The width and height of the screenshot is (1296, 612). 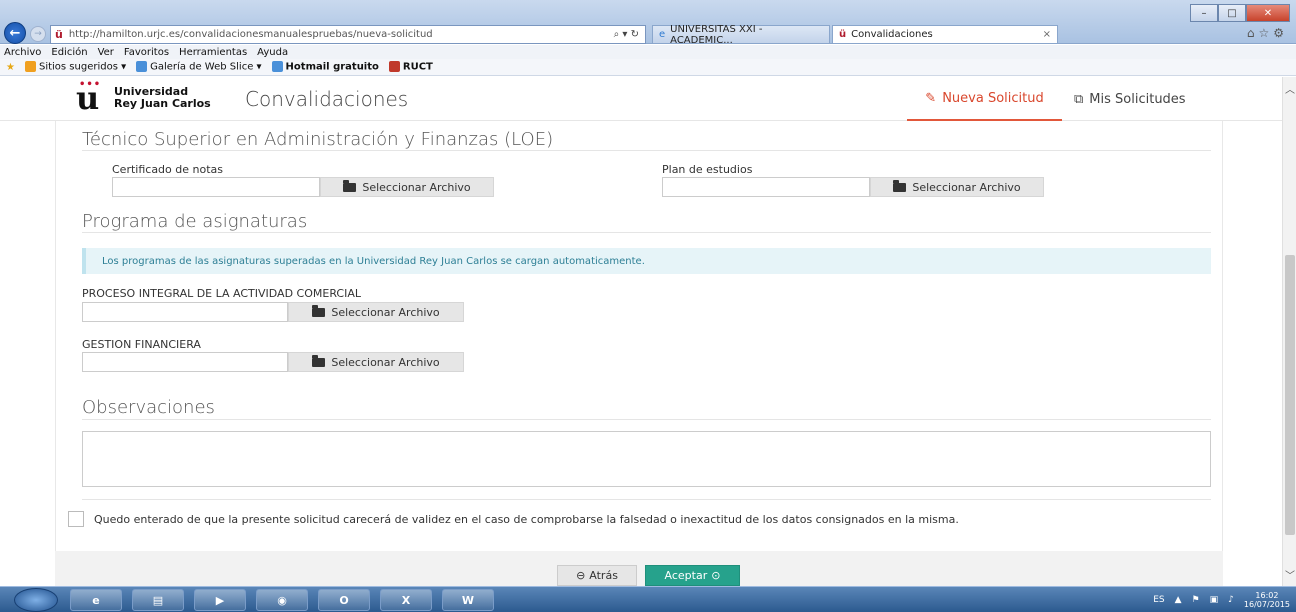 What do you see at coordinates (957, 187) in the screenshot?
I see `plan-select-button: Seleccionar Archivo` at bounding box center [957, 187].